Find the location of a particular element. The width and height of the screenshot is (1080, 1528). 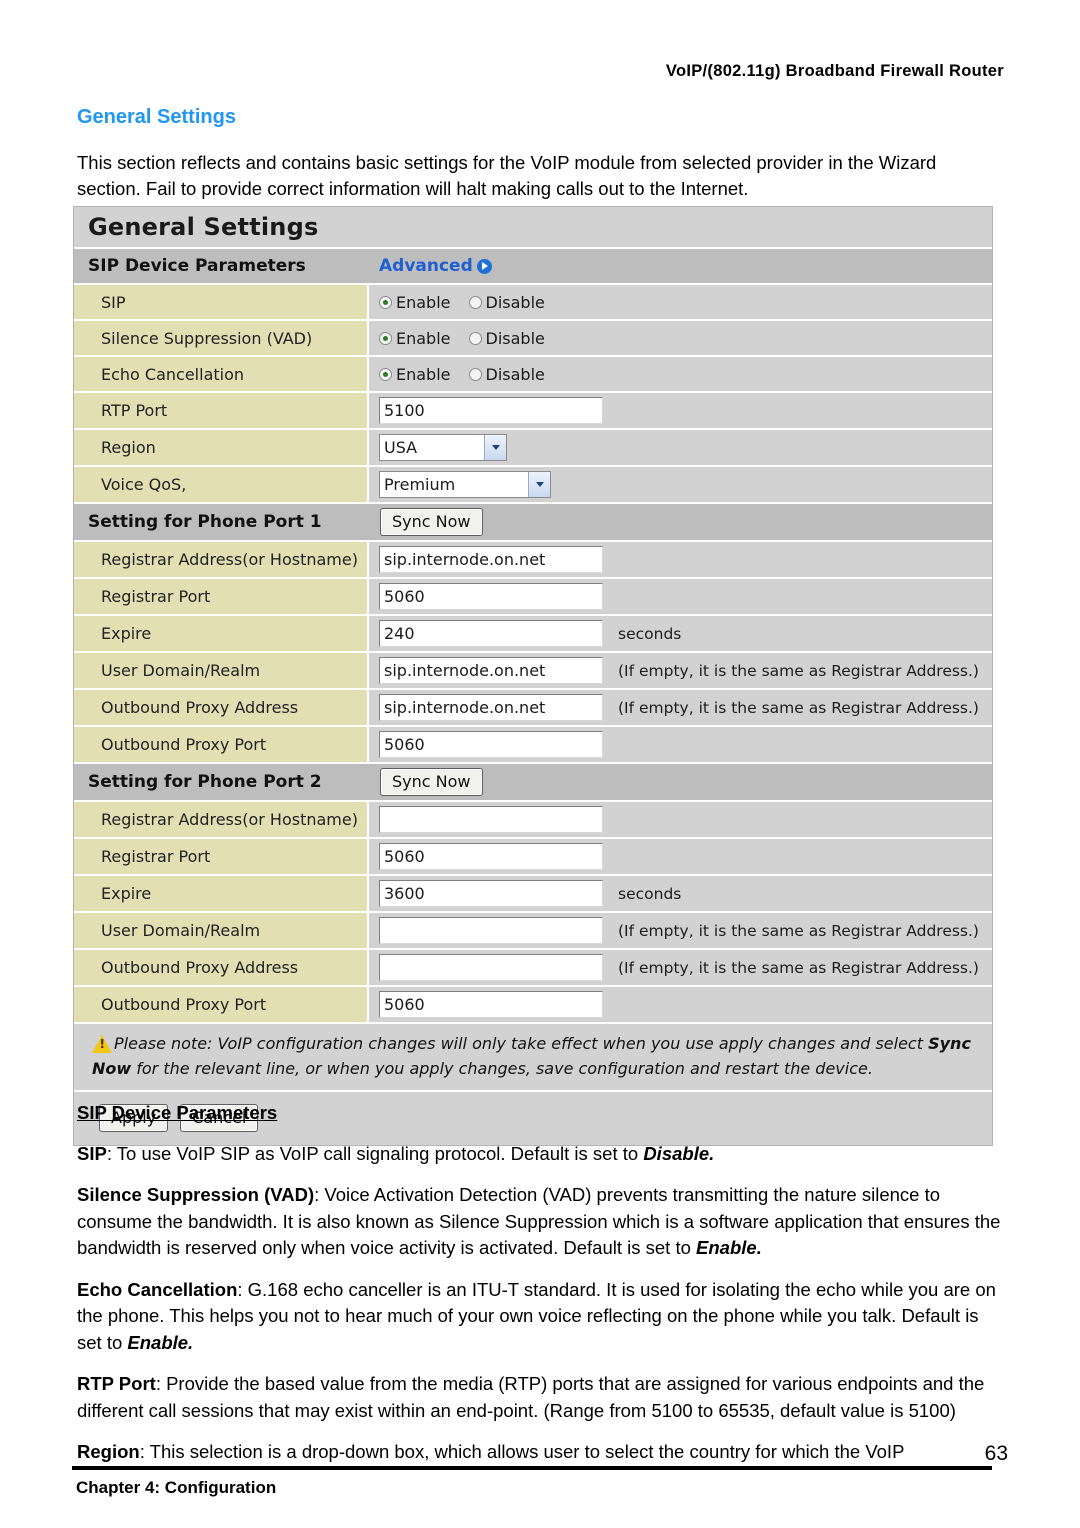

voice-qos-label: Voice QoS, is located at coordinates (221, 484).